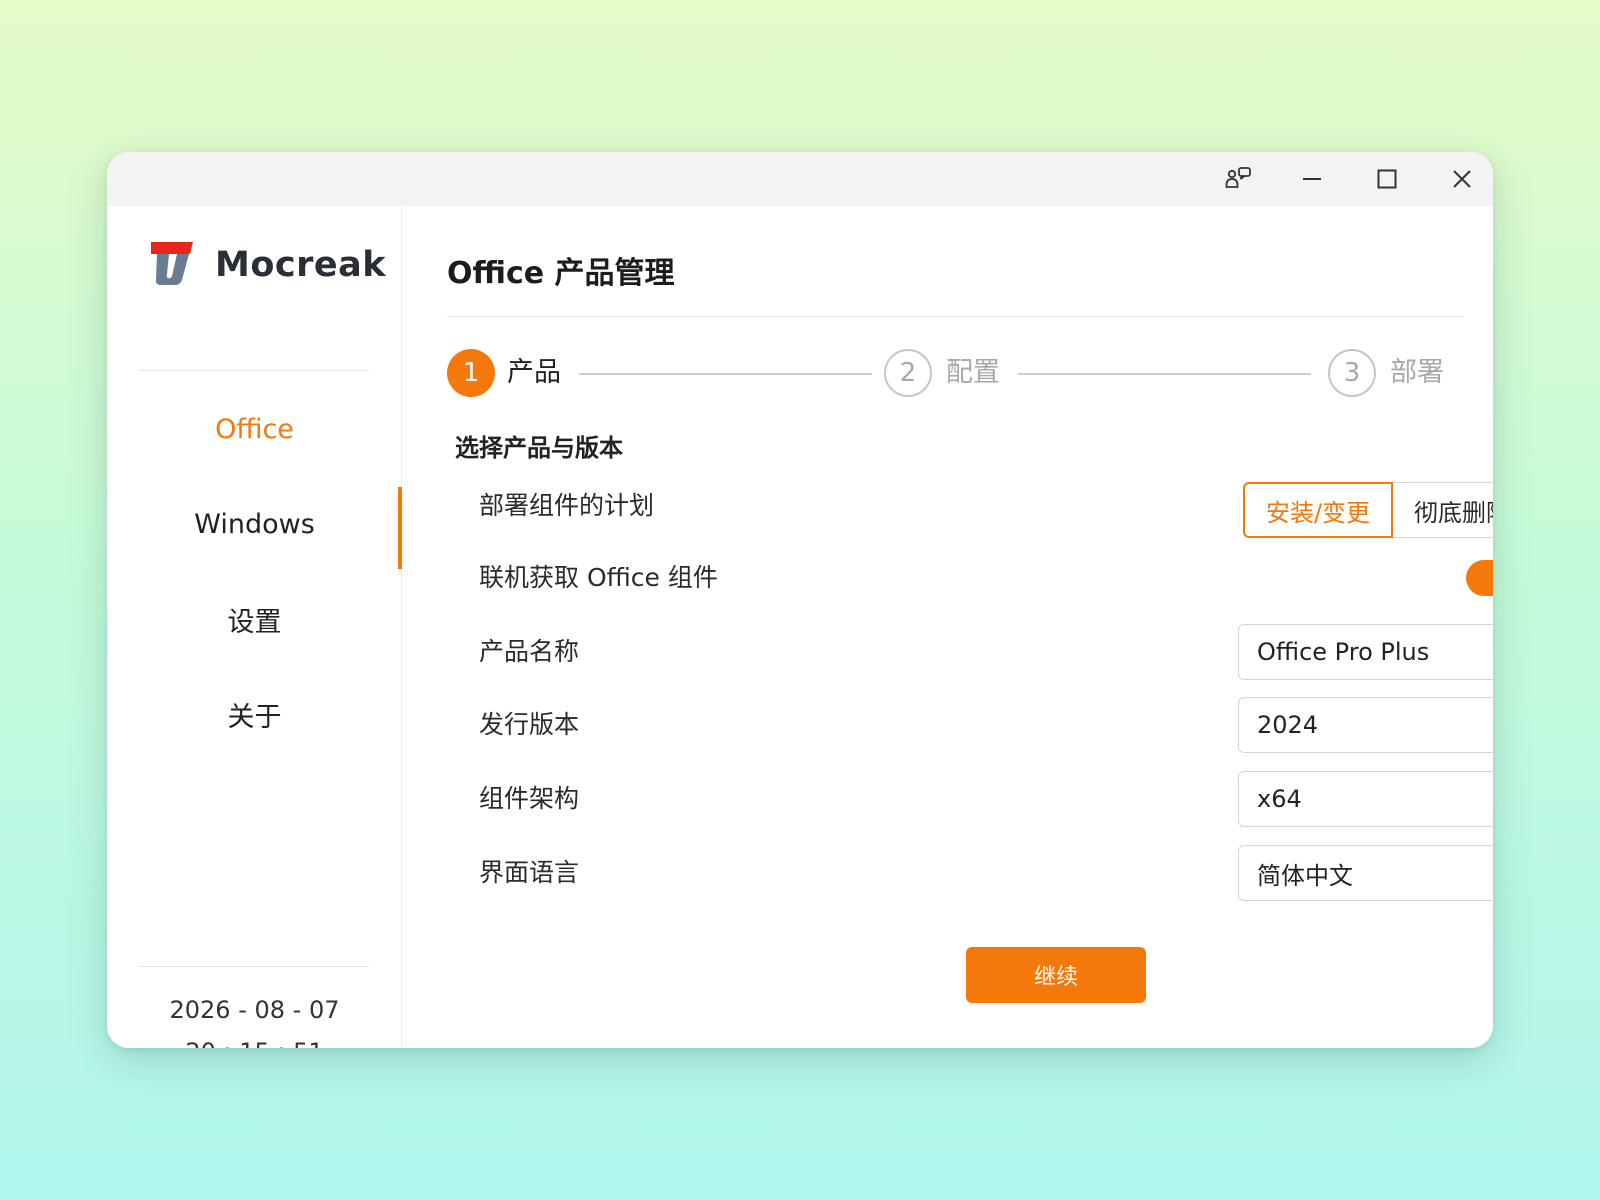 The image size is (1600, 1200). Describe the element at coordinates (1343, 652) in the screenshot. I see `select-value: Office Pro Plus` at that location.